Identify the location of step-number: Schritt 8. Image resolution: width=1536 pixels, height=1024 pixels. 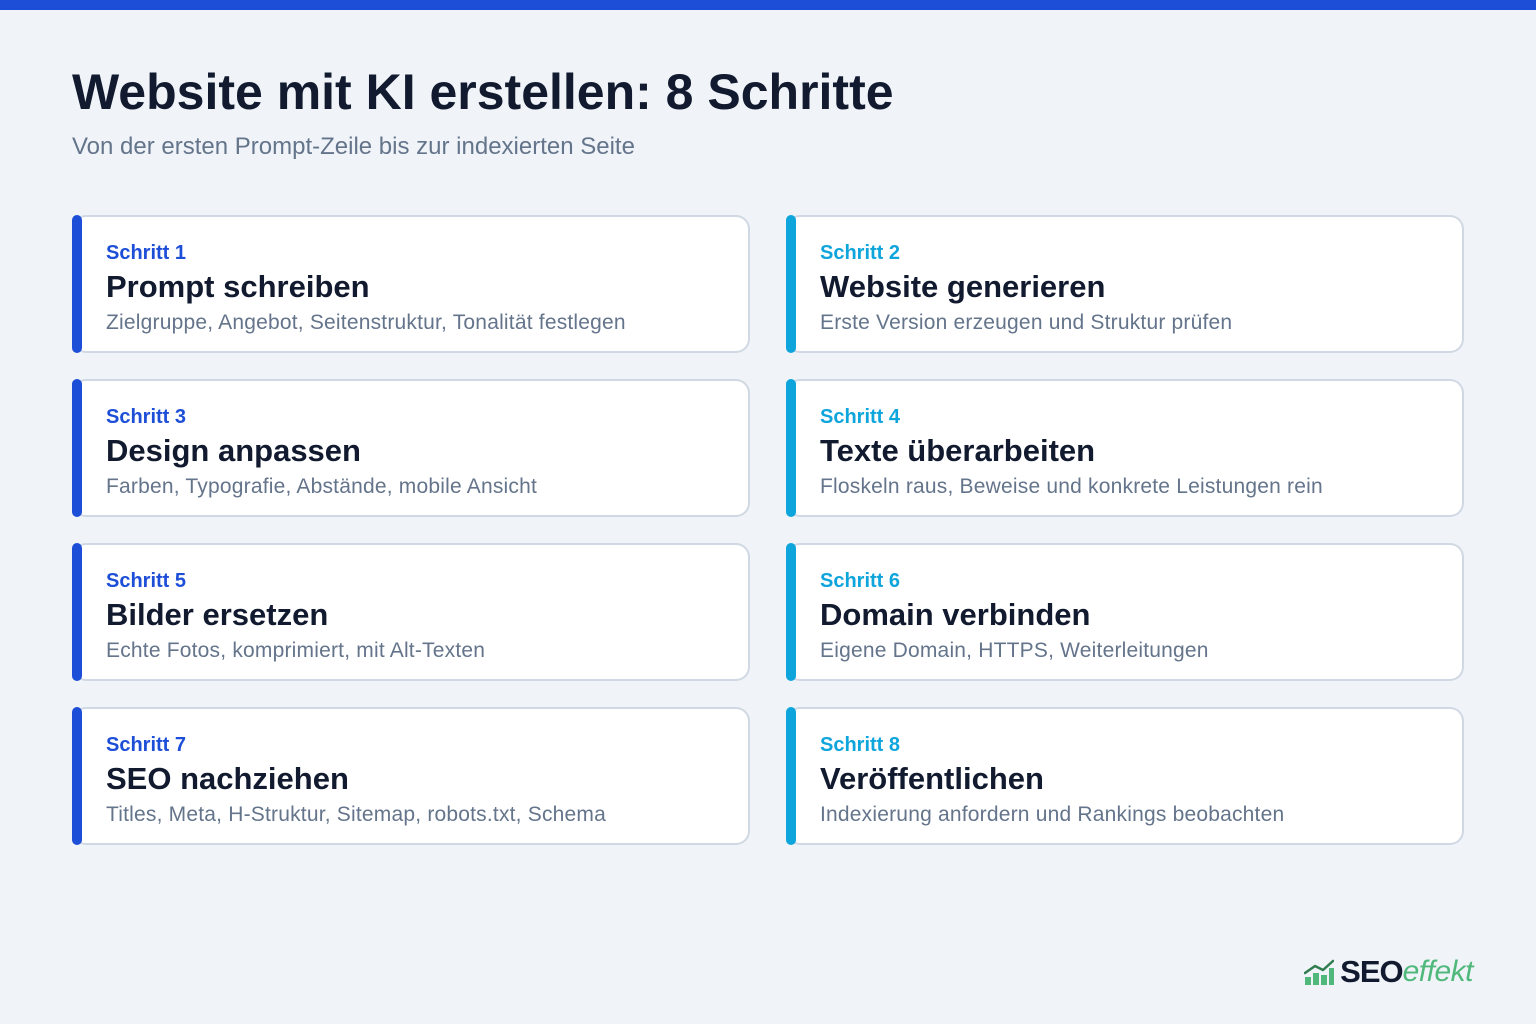
(860, 745).